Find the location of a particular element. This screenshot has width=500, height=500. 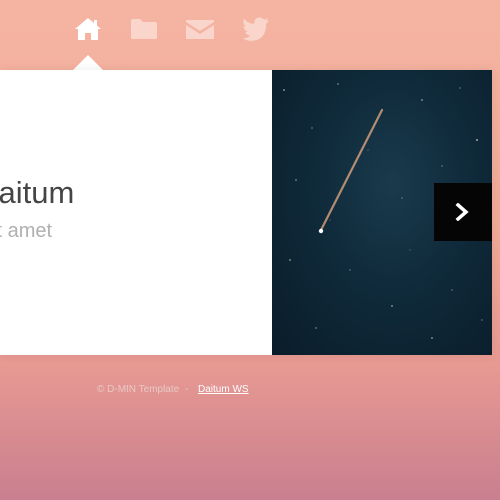

slide-subtitle: dolor sit amet is located at coordinates (26, 231).